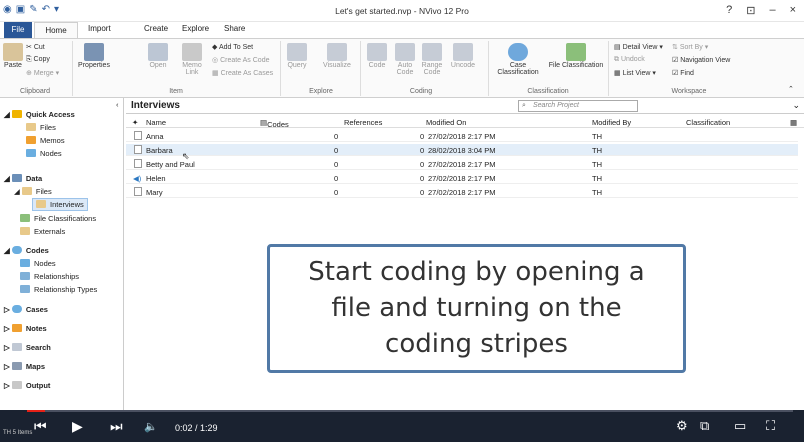 The height and width of the screenshot is (442, 804). Describe the element at coordinates (701, 60) in the screenshot. I see `navigation-view-checkbox: ☑ Navigation View` at that location.